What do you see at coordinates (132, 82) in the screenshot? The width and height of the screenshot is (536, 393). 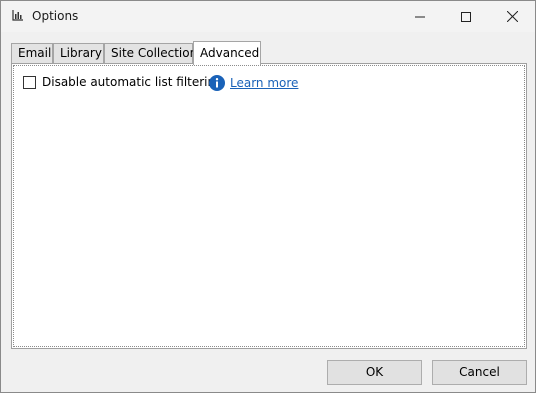 I see `disable-filtering-label: Disable automatic list filtering` at bounding box center [132, 82].